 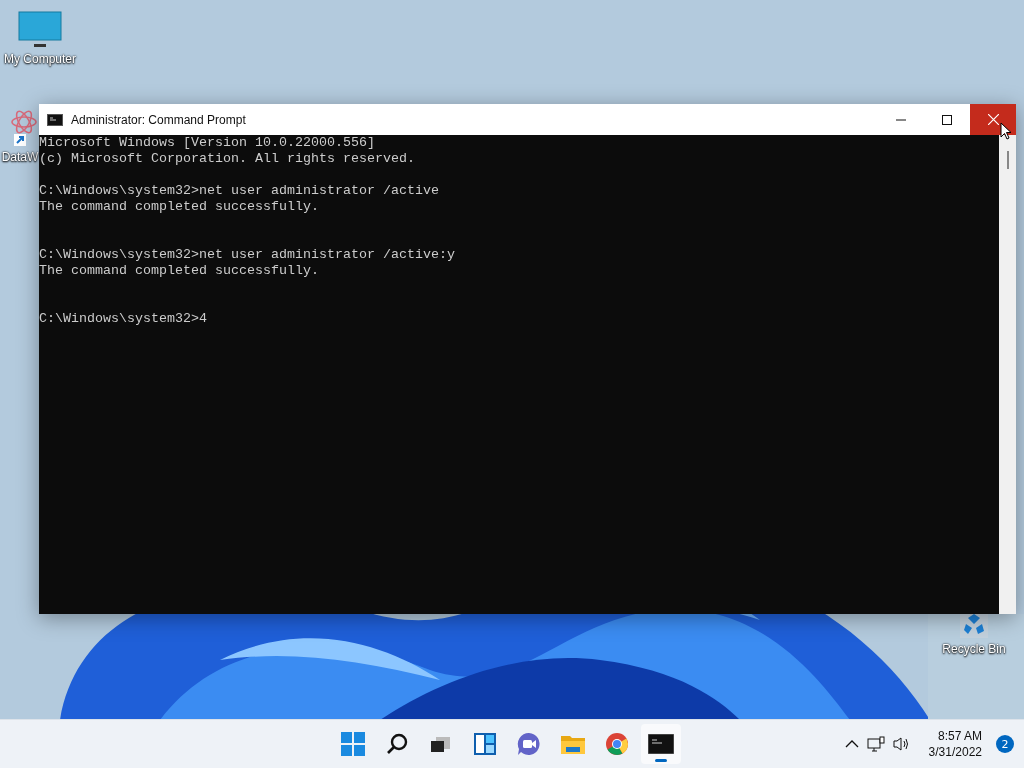 I want to click on clock-date: 3/31/2022, so click(x=955, y=752).